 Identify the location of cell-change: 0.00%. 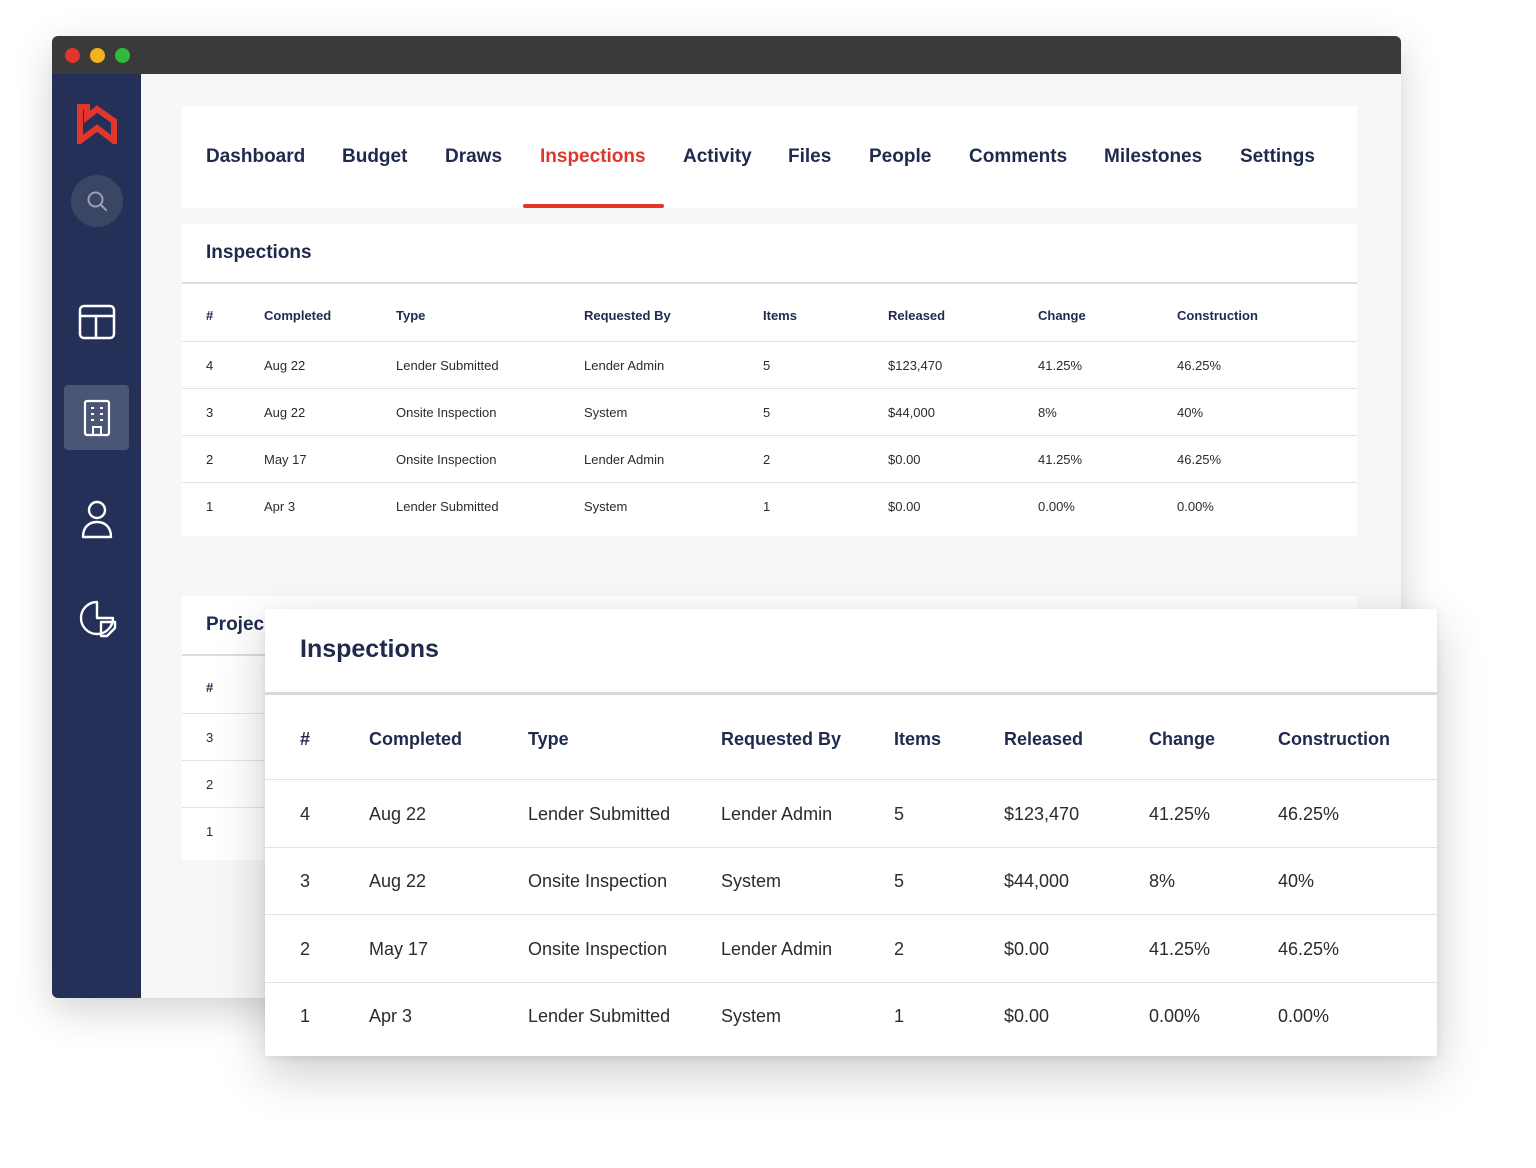
(1056, 506).